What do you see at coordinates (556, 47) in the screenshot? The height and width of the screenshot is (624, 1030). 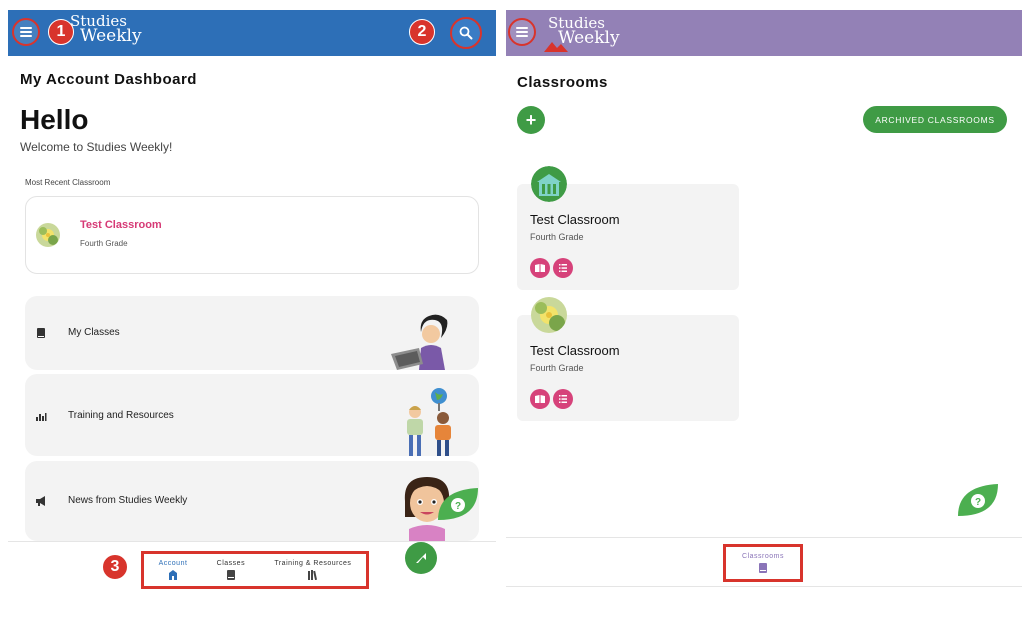 I see `logo-mountain-icon` at bounding box center [556, 47].